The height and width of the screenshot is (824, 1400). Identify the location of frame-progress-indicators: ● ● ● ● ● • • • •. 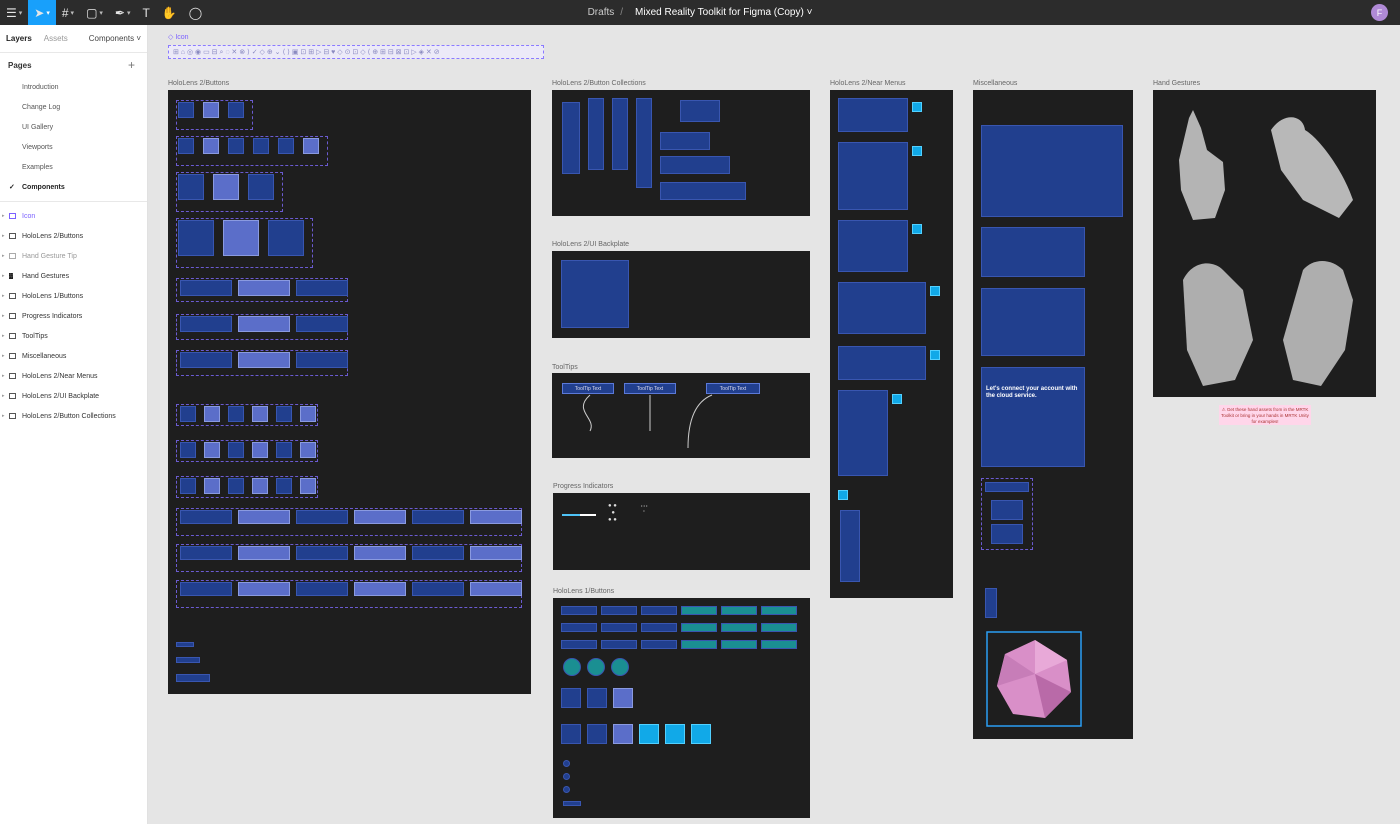
(681, 531).